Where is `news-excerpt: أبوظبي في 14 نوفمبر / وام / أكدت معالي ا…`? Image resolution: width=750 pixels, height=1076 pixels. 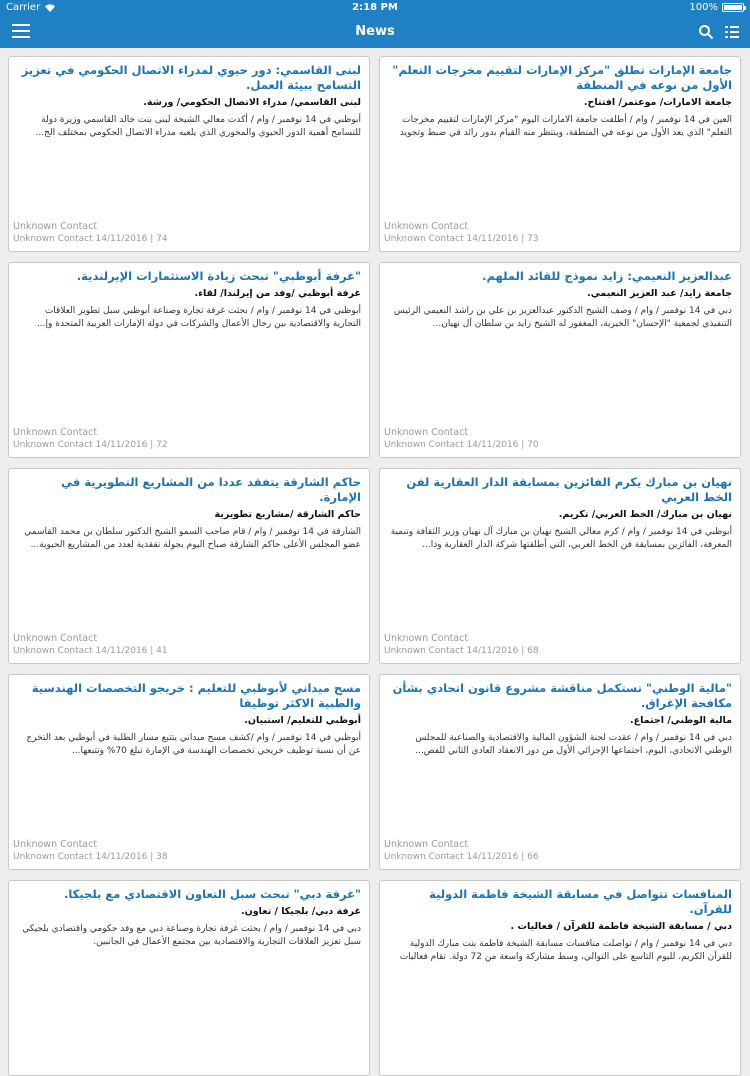 news-excerpt: أبوظبي في 14 نوفمبر / وام / أكدت معالي ا… is located at coordinates (198, 126).